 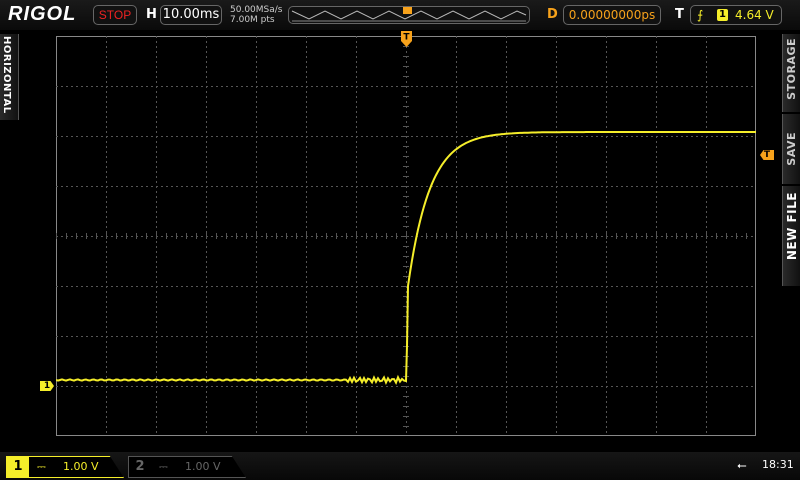 I want to click on side-menu: STORAGE SAVE NEW FILE, so click(x=791, y=160).